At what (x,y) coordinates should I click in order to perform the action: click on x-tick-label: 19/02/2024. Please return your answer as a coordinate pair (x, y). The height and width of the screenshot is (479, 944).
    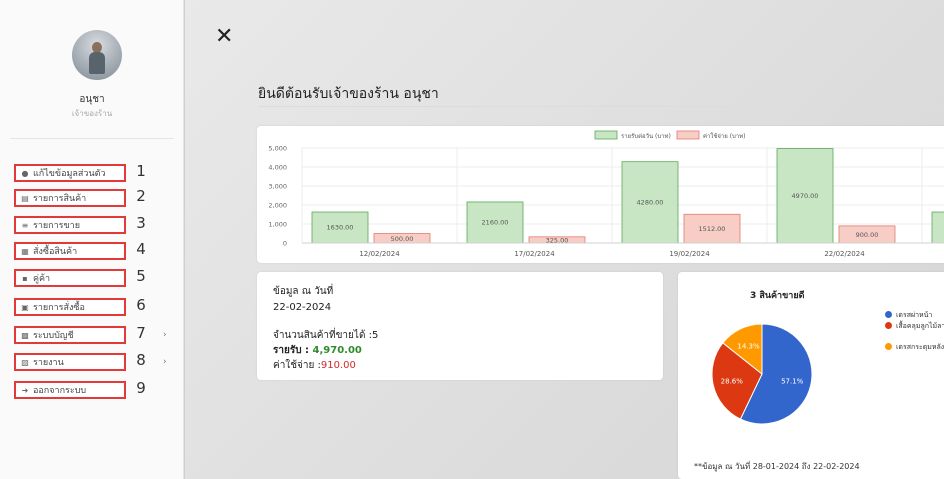
    Looking at the image, I should click on (689, 254).